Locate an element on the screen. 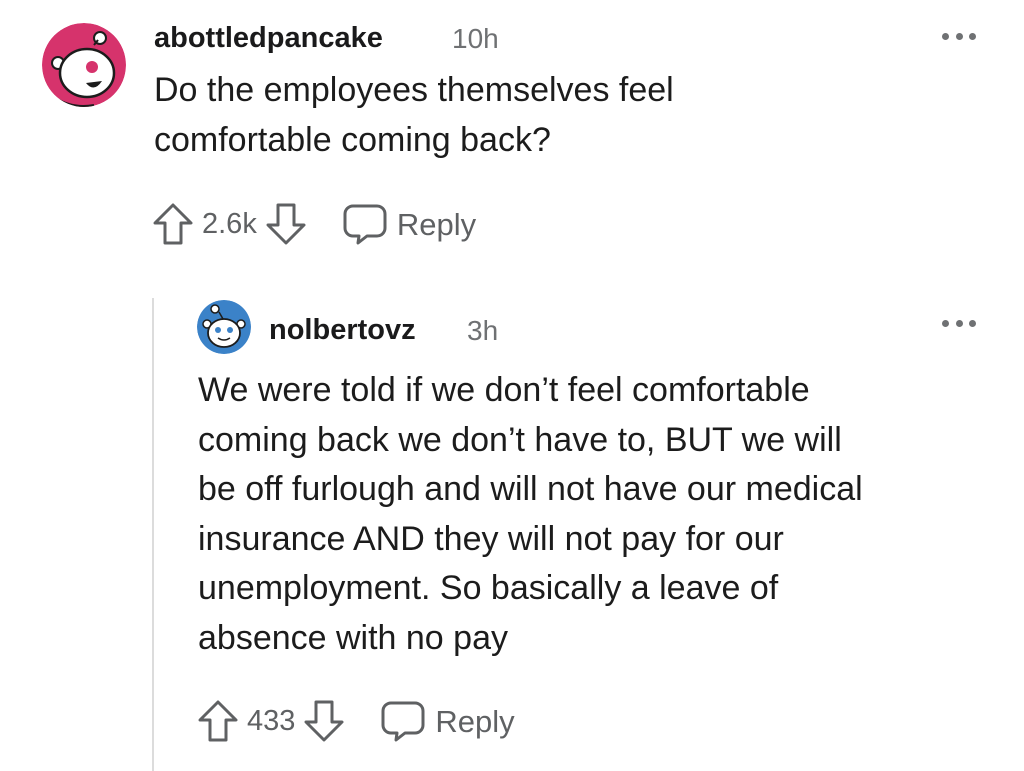 This screenshot has width=1024, height=771. vote-count: 433 is located at coordinates (271, 720).